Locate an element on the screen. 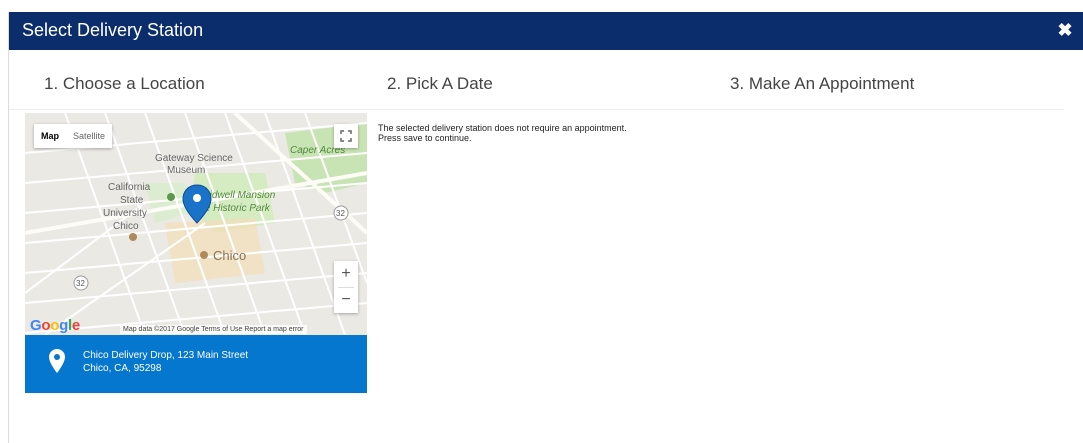  map-label-california: California is located at coordinates (129, 187).